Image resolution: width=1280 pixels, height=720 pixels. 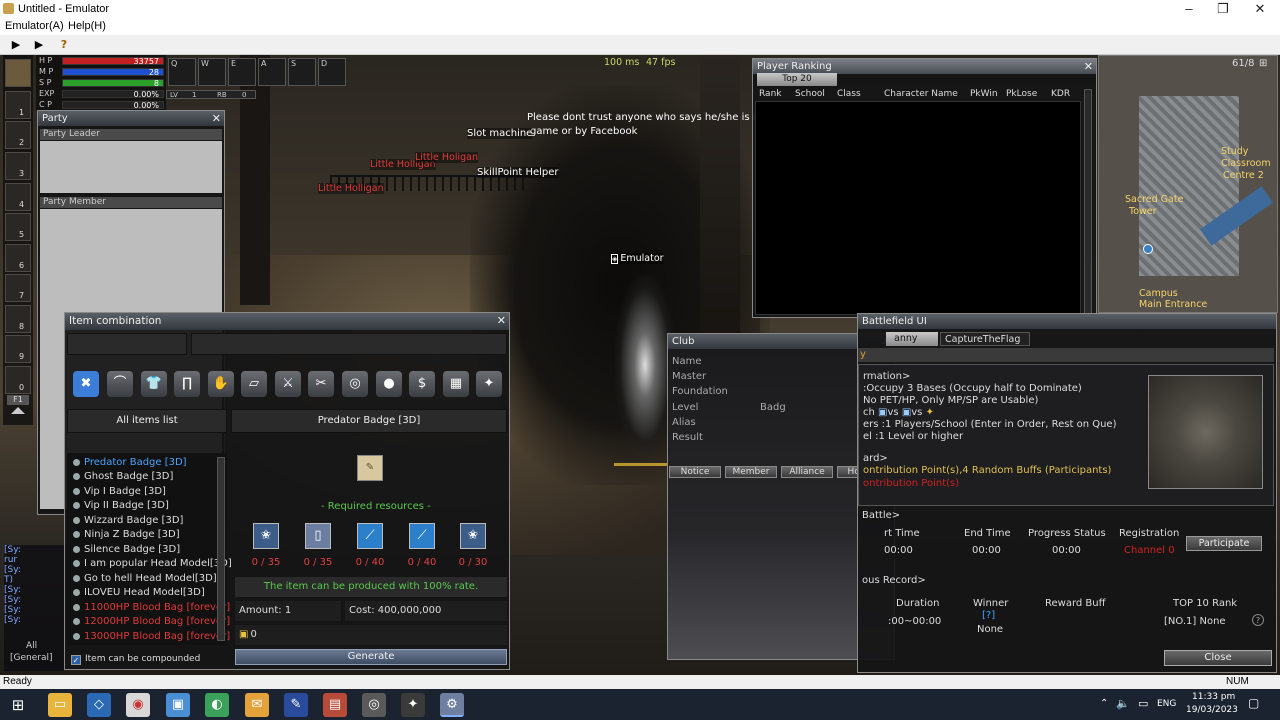 What do you see at coordinates (332, 72) in the screenshot?
I see `quick-slot: D` at bounding box center [332, 72].